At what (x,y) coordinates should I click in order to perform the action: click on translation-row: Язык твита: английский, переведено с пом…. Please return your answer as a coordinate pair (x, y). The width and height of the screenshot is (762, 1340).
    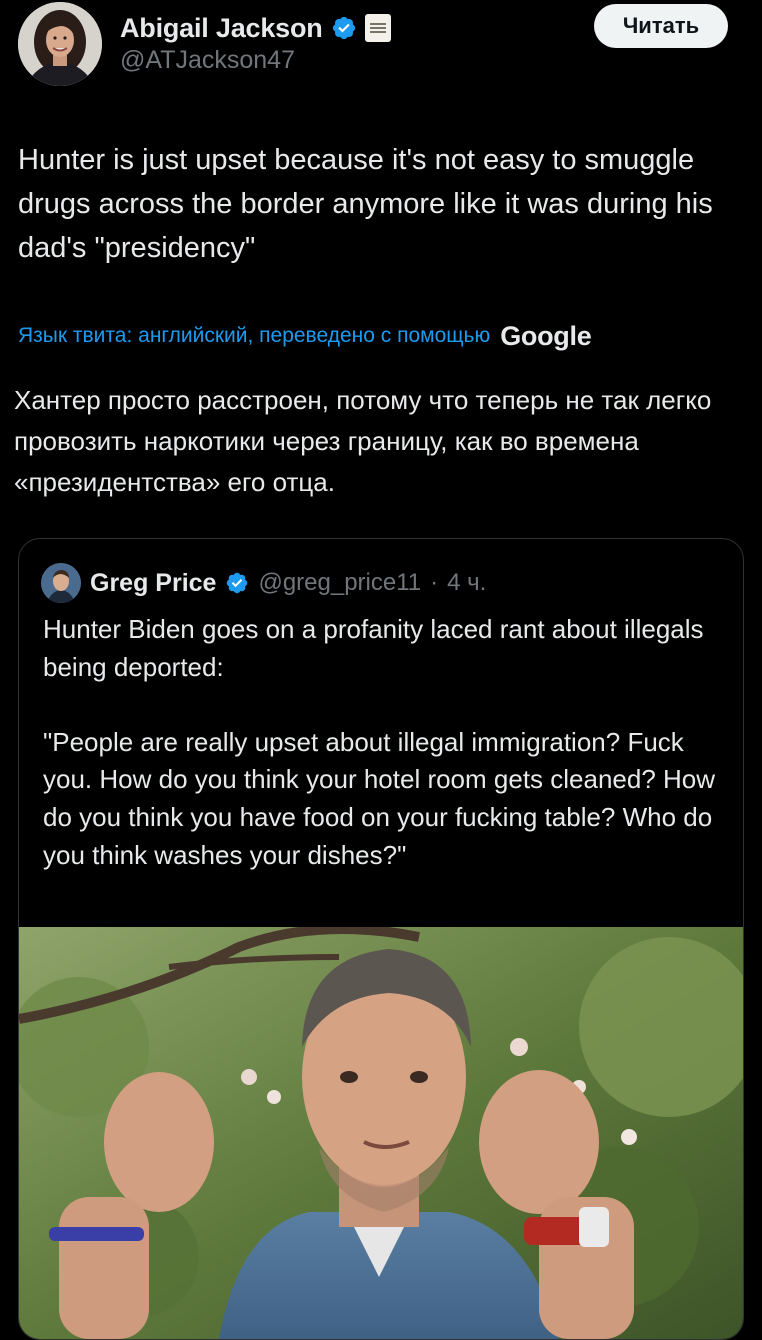
    Looking at the image, I should click on (305, 336).